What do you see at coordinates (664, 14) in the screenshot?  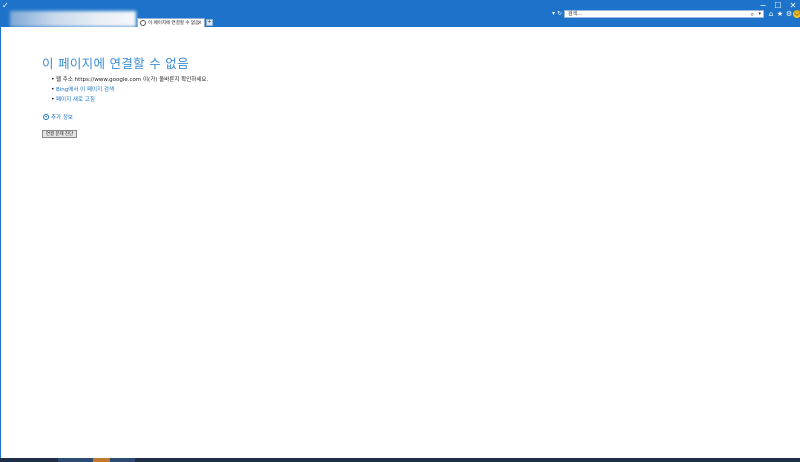 I see `search-input: 검색... ⌕ ▾` at bounding box center [664, 14].